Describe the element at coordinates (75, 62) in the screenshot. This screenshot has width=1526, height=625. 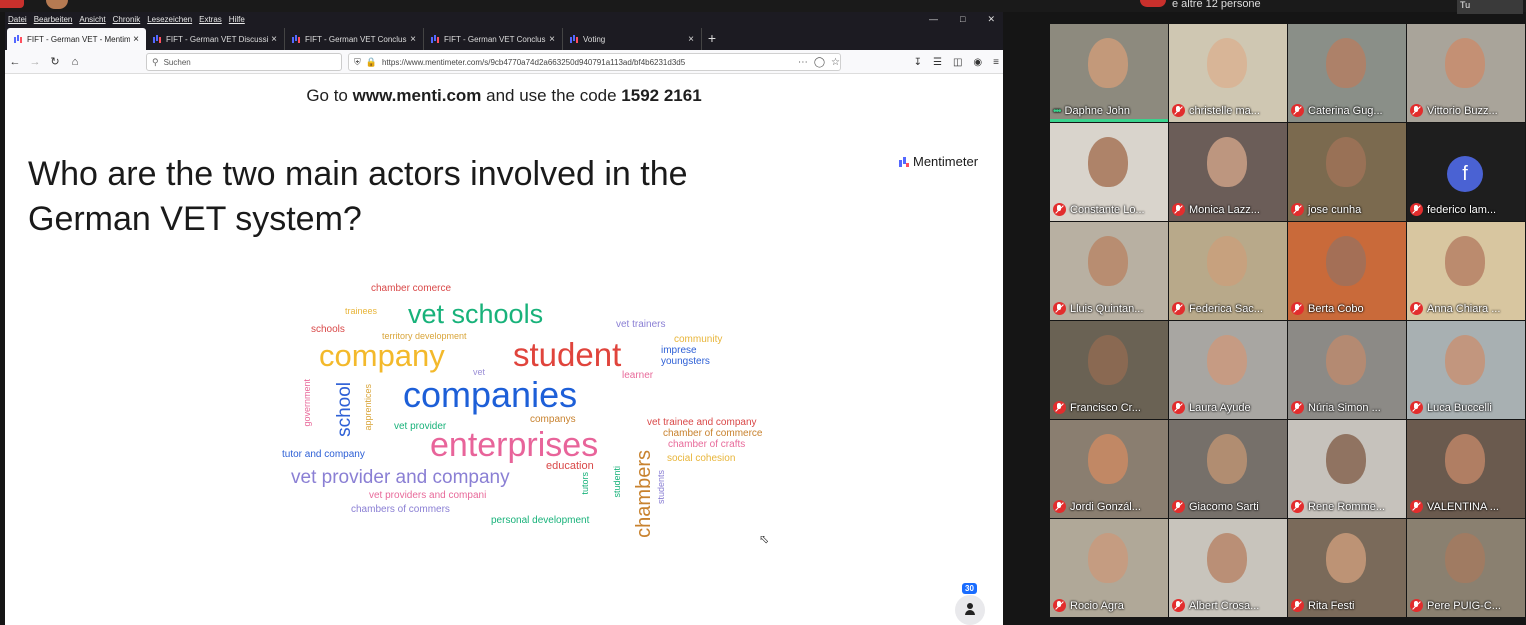
I see `home-icon: ⌂` at that location.